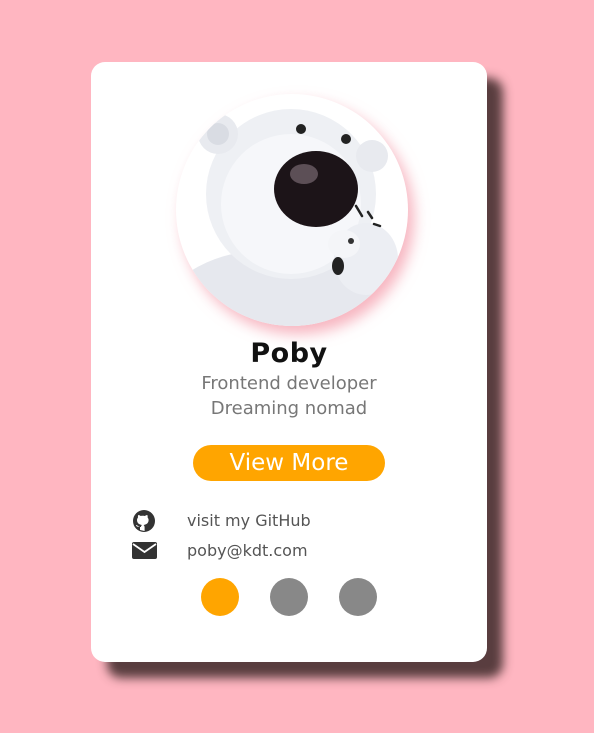 The width and height of the screenshot is (594, 733). I want to click on email-link: poby@kdt.com, so click(247, 550).